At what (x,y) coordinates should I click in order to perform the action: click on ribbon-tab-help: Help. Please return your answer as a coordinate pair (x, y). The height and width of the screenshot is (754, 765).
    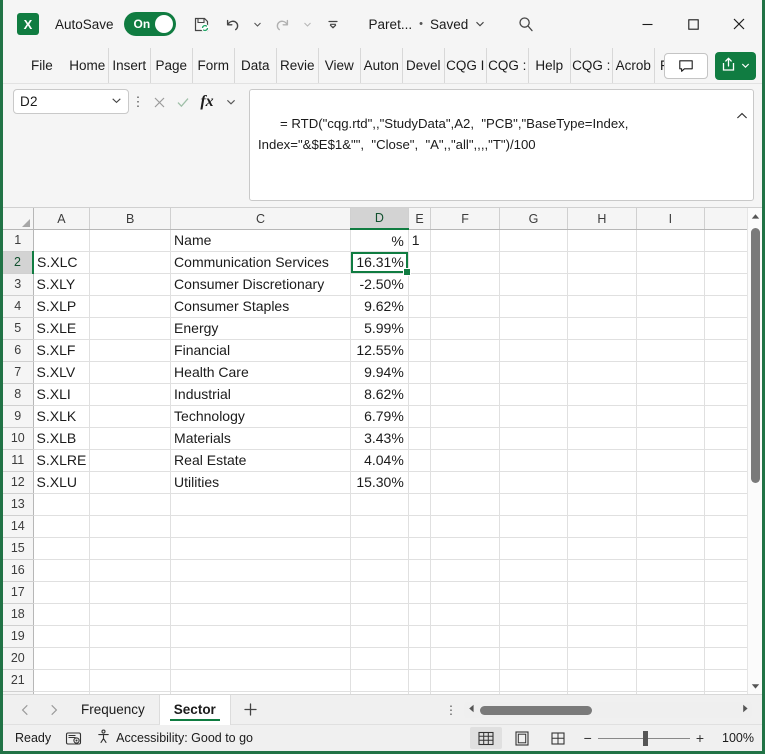
    Looking at the image, I should click on (550, 65).